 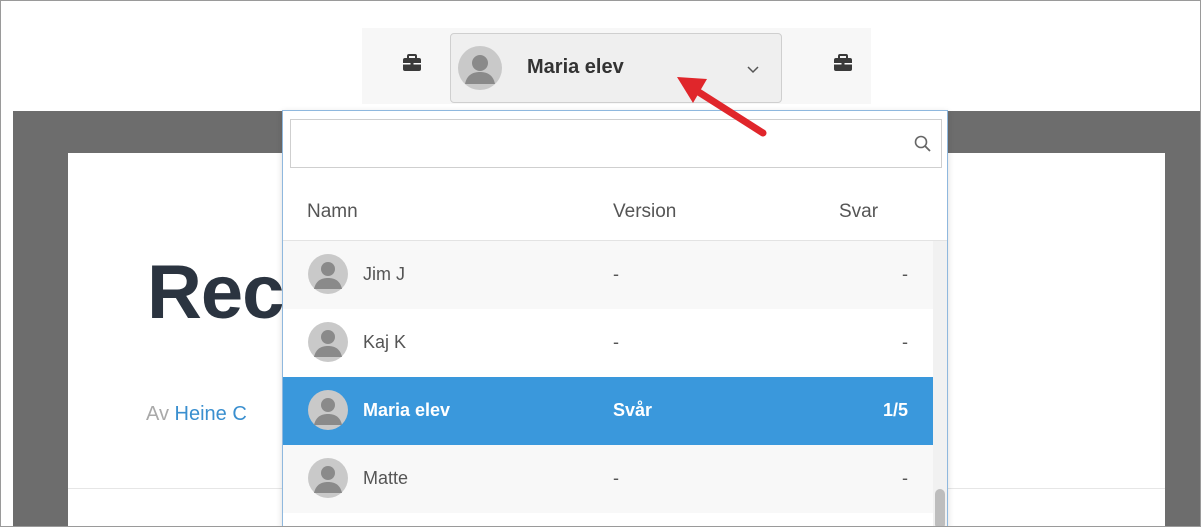 I want to click on user-name: Matte, so click(x=386, y=478).